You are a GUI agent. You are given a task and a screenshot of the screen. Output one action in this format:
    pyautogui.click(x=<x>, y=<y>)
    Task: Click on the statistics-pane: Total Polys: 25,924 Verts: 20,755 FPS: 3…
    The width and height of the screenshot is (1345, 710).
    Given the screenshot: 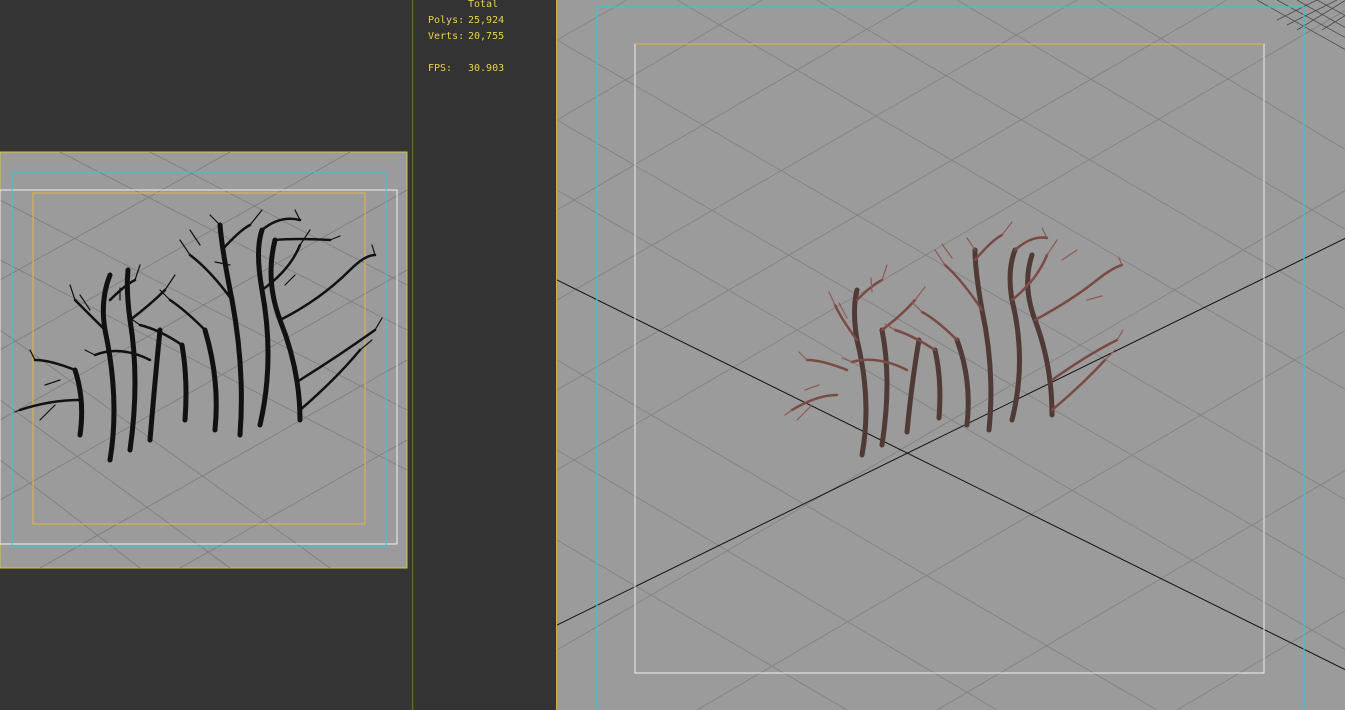 What is the action you would take?
    pyautogui.click(x=485, y=355)
    